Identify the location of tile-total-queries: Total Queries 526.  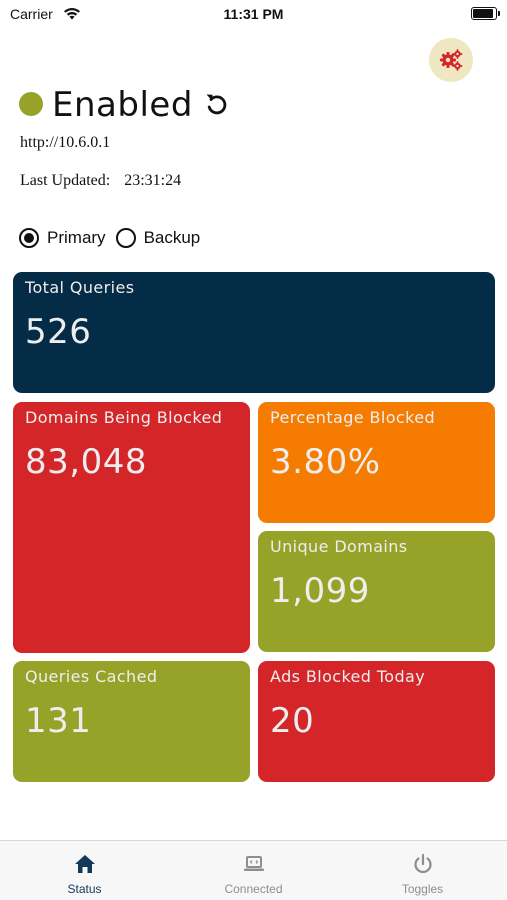
(254, 332).